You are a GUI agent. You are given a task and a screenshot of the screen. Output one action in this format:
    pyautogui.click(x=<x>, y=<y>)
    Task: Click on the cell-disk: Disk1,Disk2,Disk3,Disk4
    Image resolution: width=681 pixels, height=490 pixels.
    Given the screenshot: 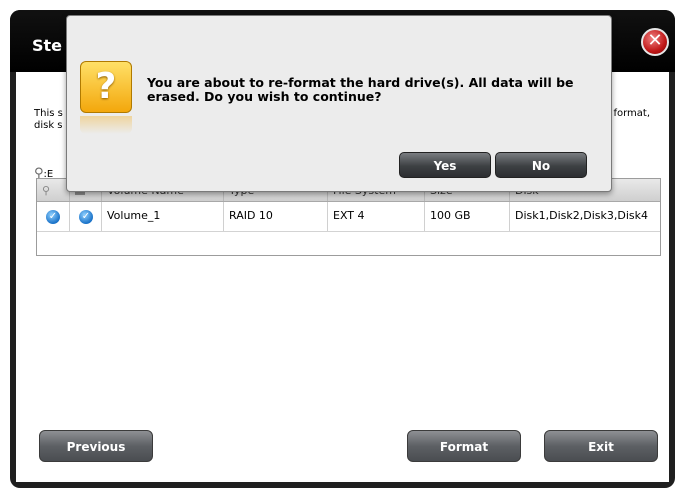 What is the action you would take?
    pyautogui.click(x=584, y=216)
    